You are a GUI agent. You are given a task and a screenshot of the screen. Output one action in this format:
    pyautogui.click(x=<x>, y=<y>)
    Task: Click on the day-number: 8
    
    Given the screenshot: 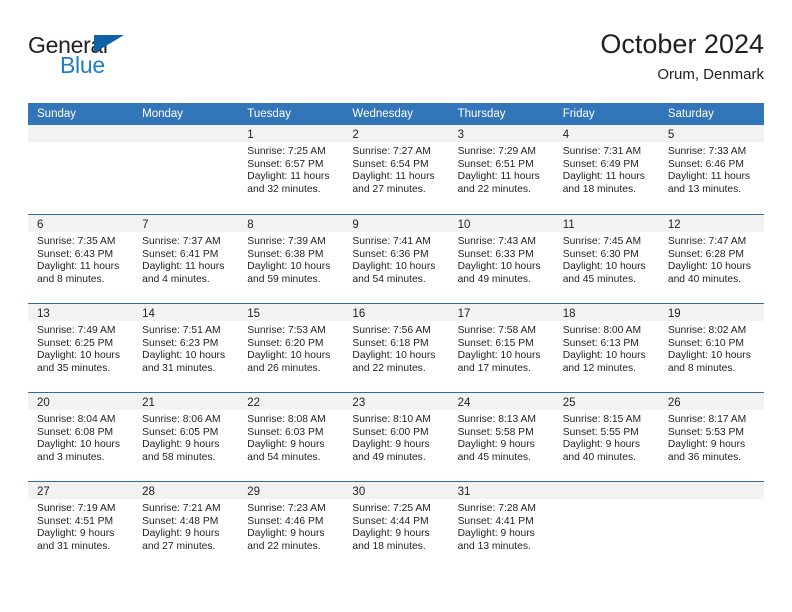 What is the action you would take?
    pyautogui.click(x=250, y=225)
    